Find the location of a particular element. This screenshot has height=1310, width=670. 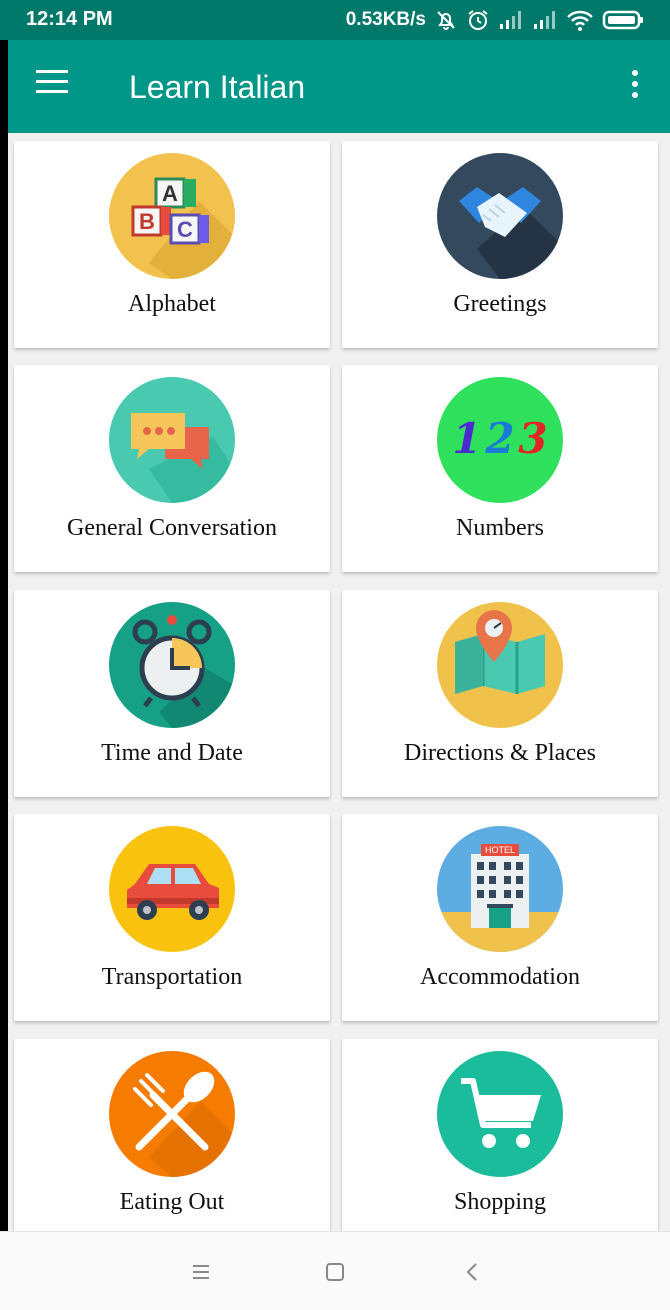

wifi-icon is located at coordinates (580, 20).